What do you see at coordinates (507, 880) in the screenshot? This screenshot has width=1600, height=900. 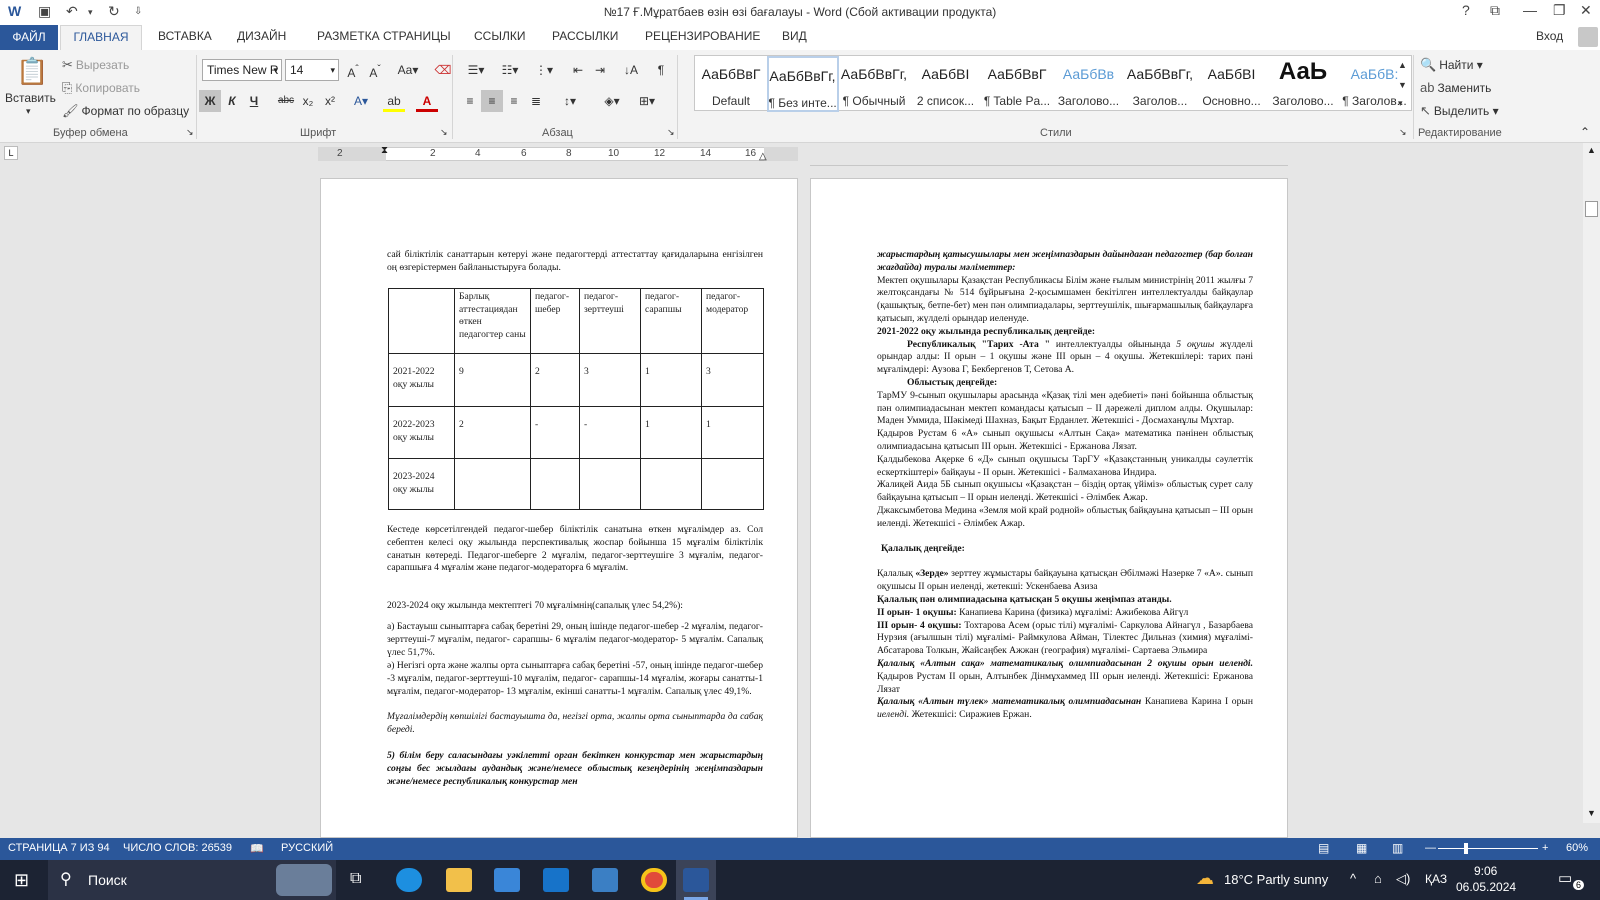 I see `store-icon` at bounding box center [507, 880].